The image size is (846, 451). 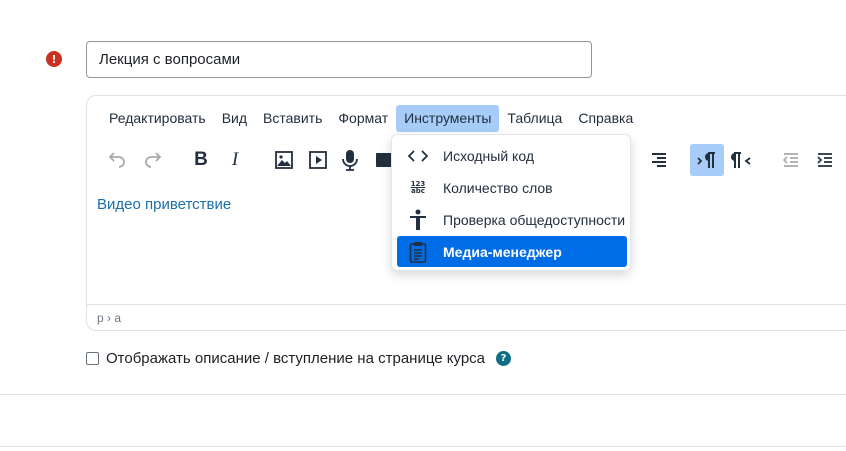 I want to click on menu-view: Вид, so click(x=234, y=118).